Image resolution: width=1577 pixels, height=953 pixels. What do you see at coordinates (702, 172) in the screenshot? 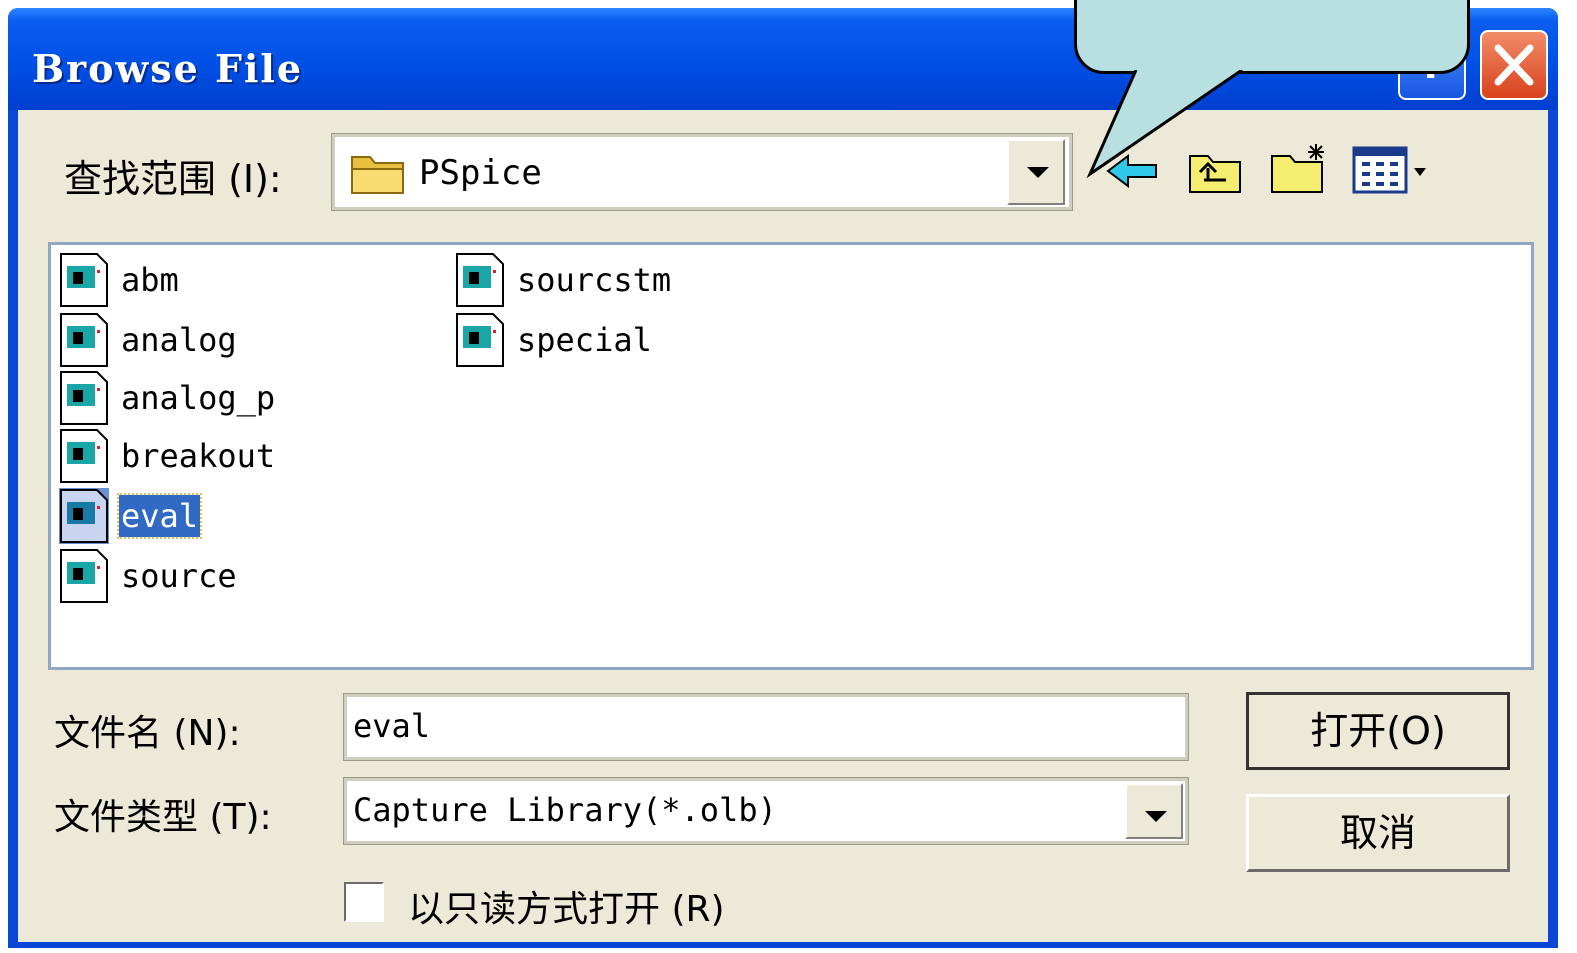
I see `lookin-dropdown: PSpice` at bounding box center [702, 172].